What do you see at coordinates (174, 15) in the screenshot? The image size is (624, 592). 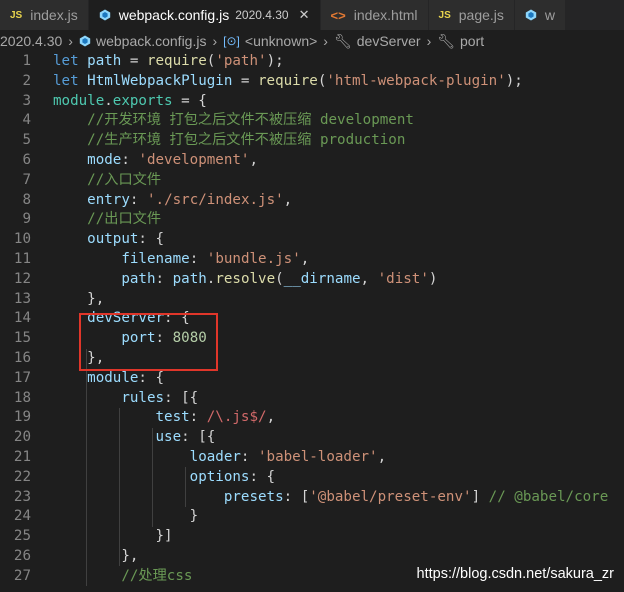 I see `tab-label: webpack.config.js` at bounding box center [174, 15].